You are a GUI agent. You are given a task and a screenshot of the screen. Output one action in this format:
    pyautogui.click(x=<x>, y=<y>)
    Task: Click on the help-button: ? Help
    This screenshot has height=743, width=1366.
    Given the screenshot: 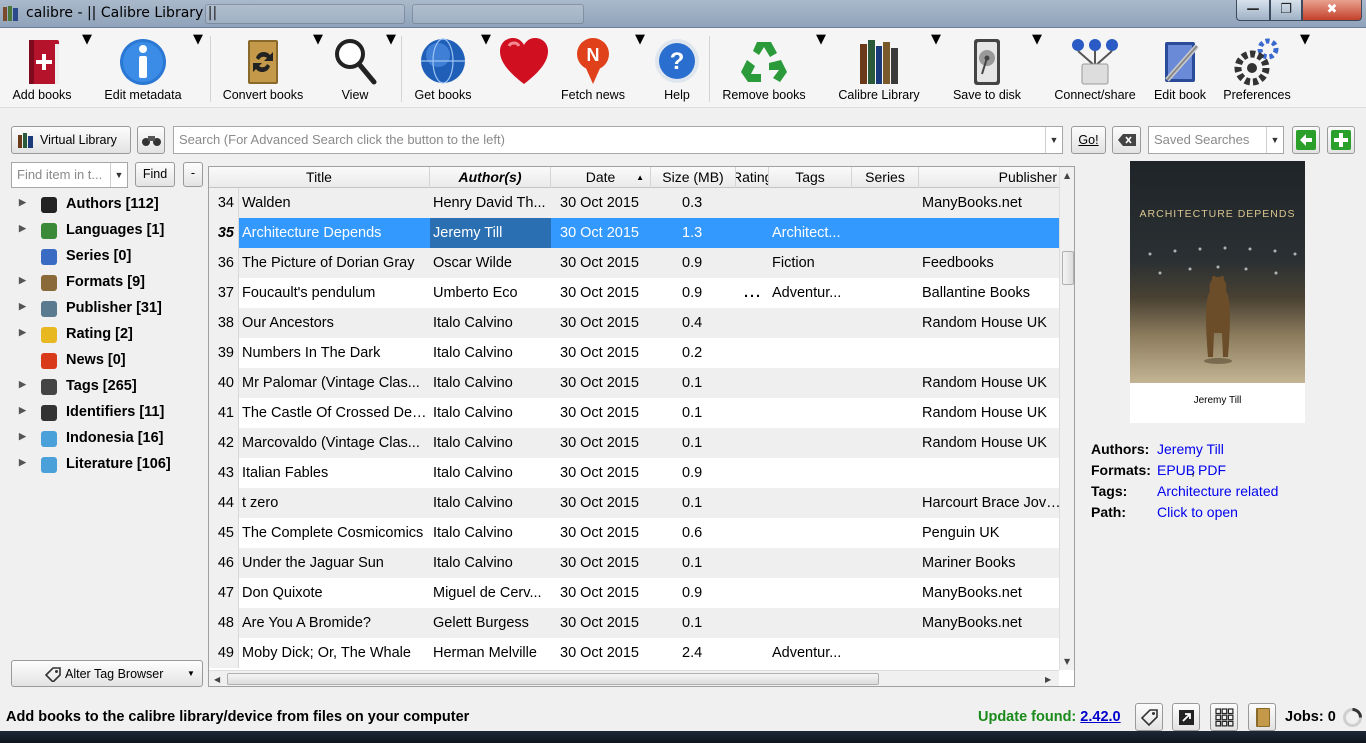 What is the action you would take?
    pyautogui.click(x=677, y=69)
    